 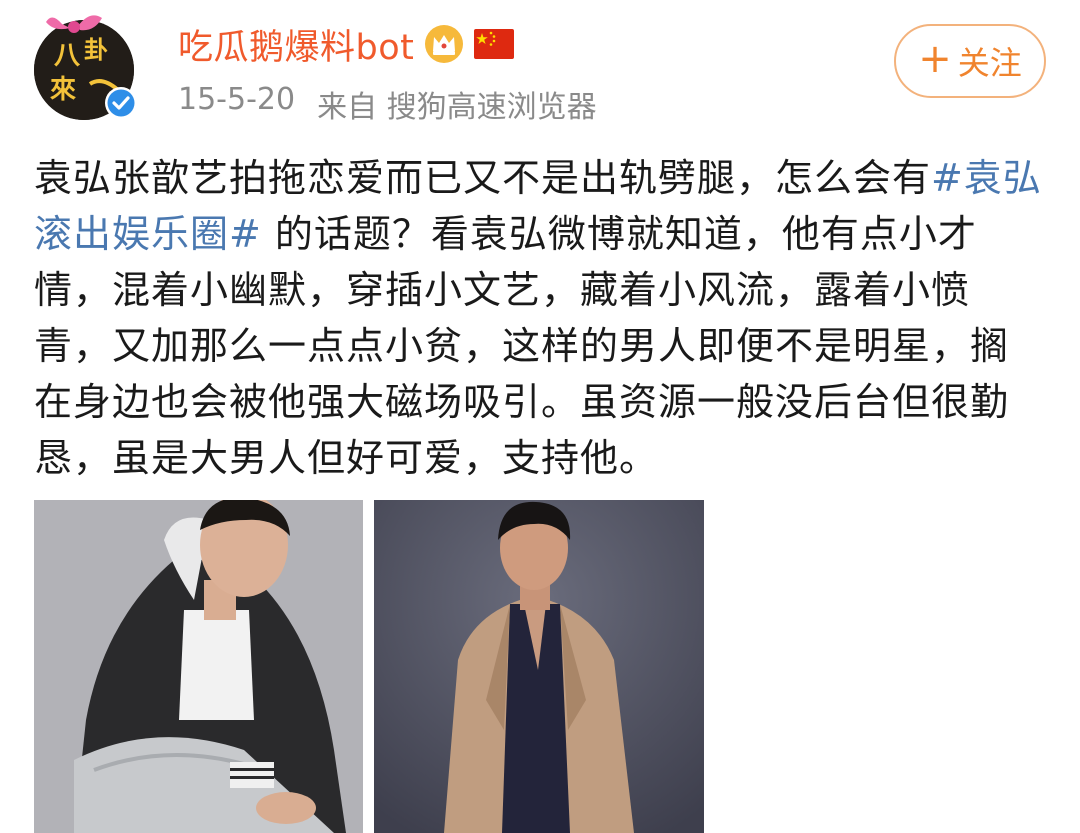 I want to click on china-flag-icon, so click(x=494, y=44).